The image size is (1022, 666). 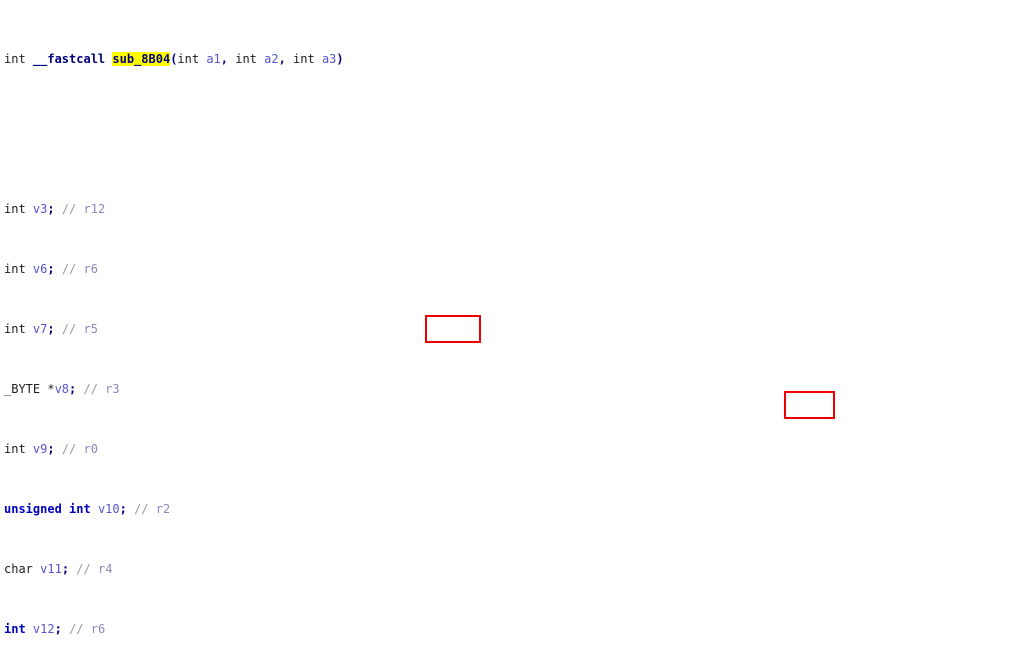 What do you see at coordinates (62, 629) in the screenshot?
I see `semi-v12: ;` at bounding box center [62, 629].